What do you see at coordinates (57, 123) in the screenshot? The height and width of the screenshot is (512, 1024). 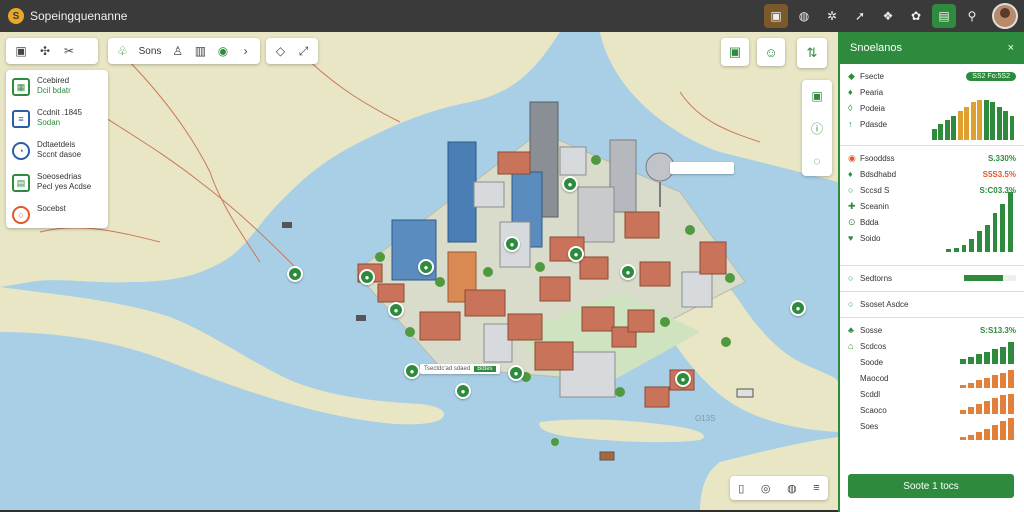 I see `layer-item: ≡ Ccdnit .1845 Sodan` at bounding box center [57, 123].